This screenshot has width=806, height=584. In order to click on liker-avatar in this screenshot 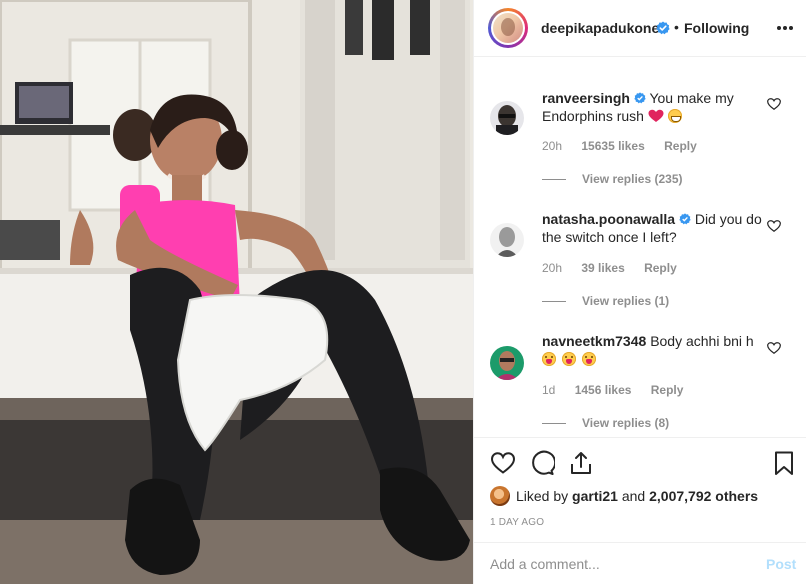, I will do `click(500, 496)`.